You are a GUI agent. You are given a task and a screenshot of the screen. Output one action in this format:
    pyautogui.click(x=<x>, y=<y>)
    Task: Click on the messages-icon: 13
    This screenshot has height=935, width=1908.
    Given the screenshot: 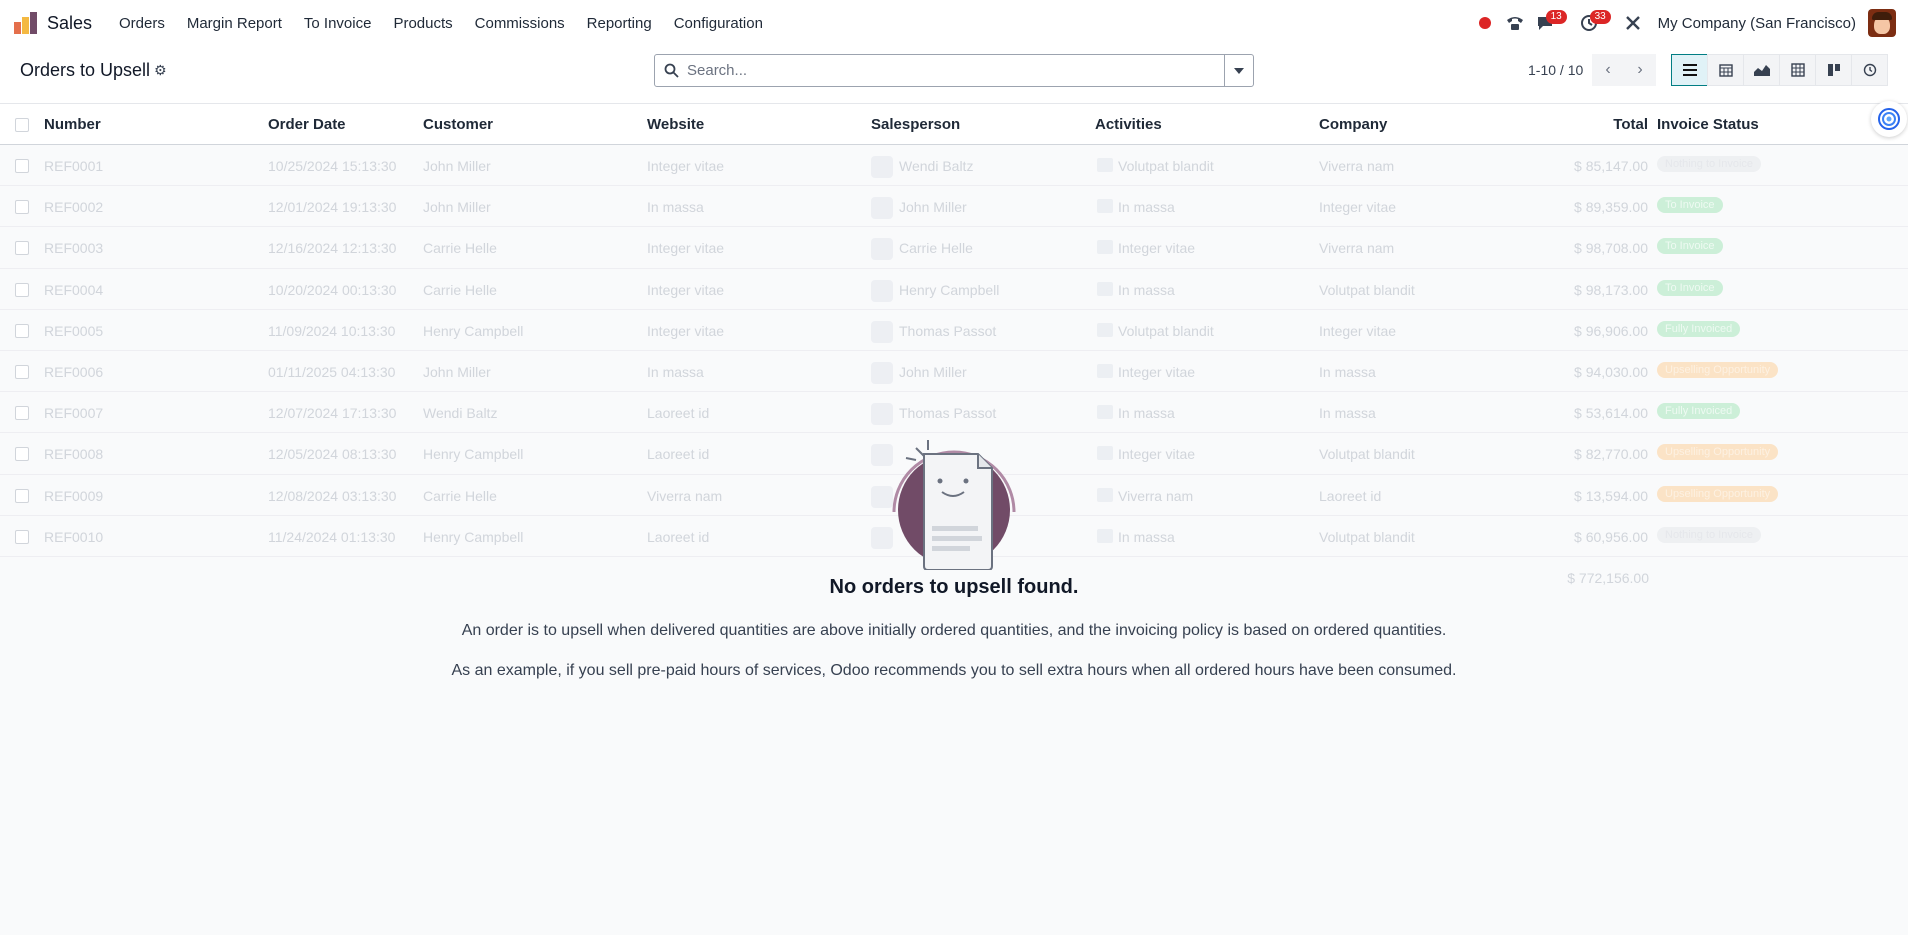 What is the action you would take?
    pyautogui.click(x=1549, y=23)
    